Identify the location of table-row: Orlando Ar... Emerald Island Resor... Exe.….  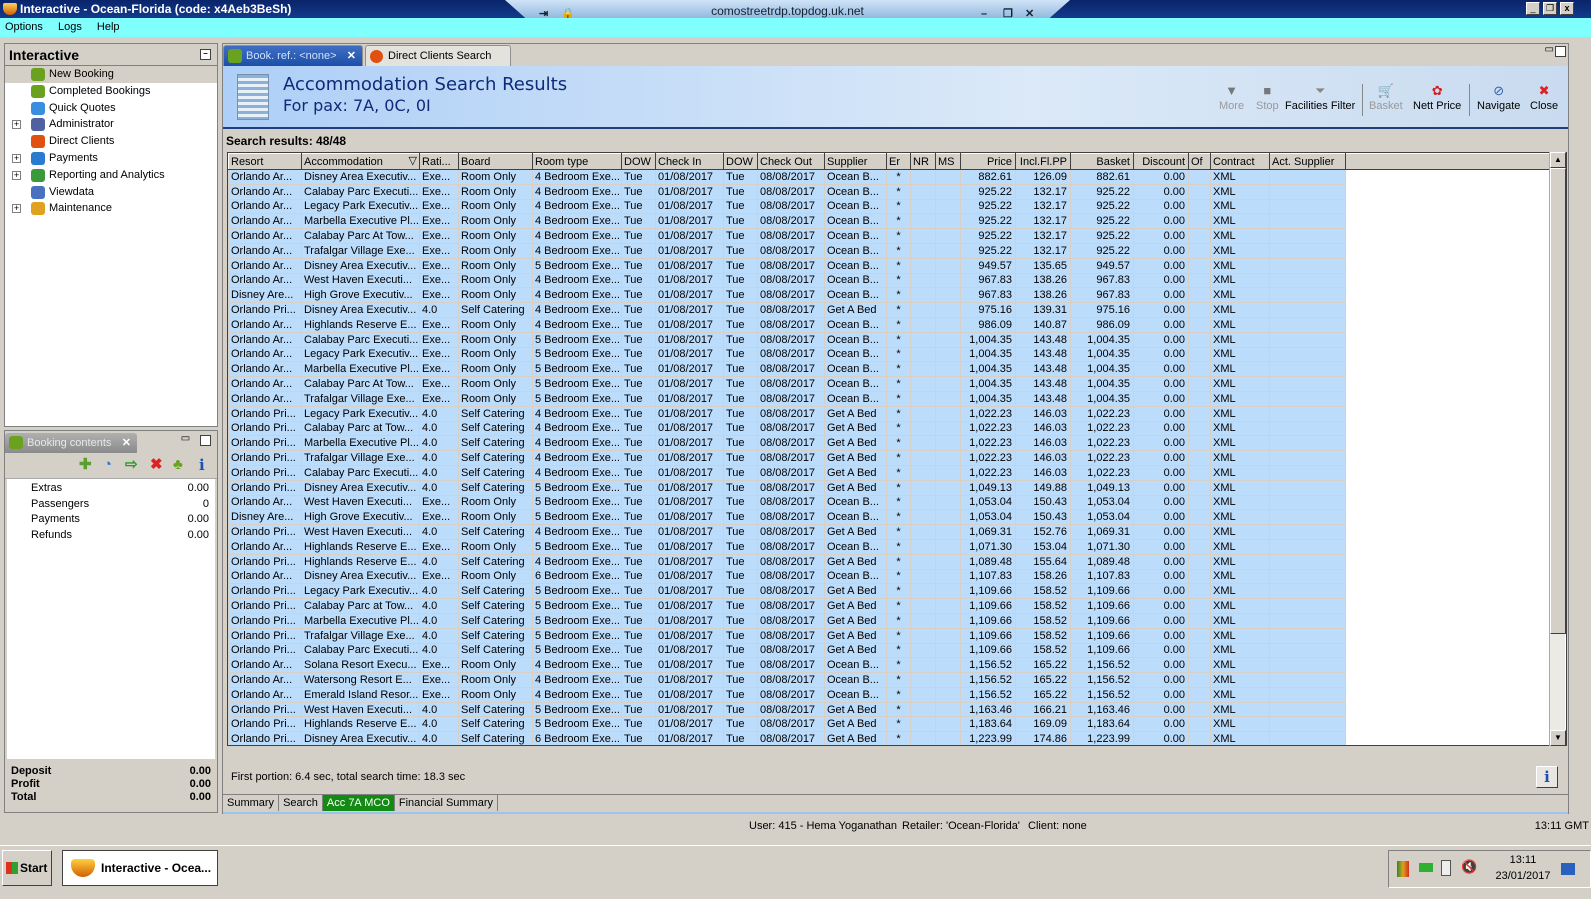
(897, 694).